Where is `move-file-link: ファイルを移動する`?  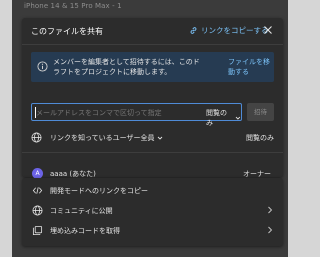
move-file-link: ファイルを移動する is located at coordinates (250, 67).